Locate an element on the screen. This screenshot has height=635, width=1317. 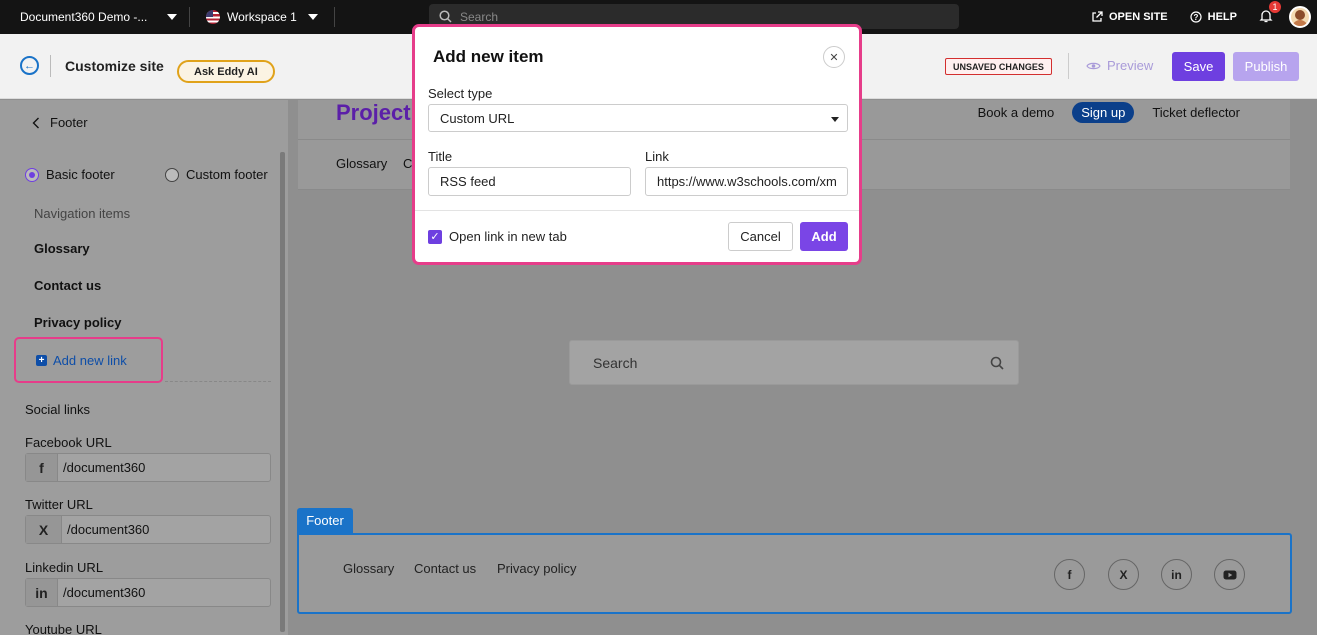
nav-book-demo: Book a demo is located at coordinates (1016, 112).